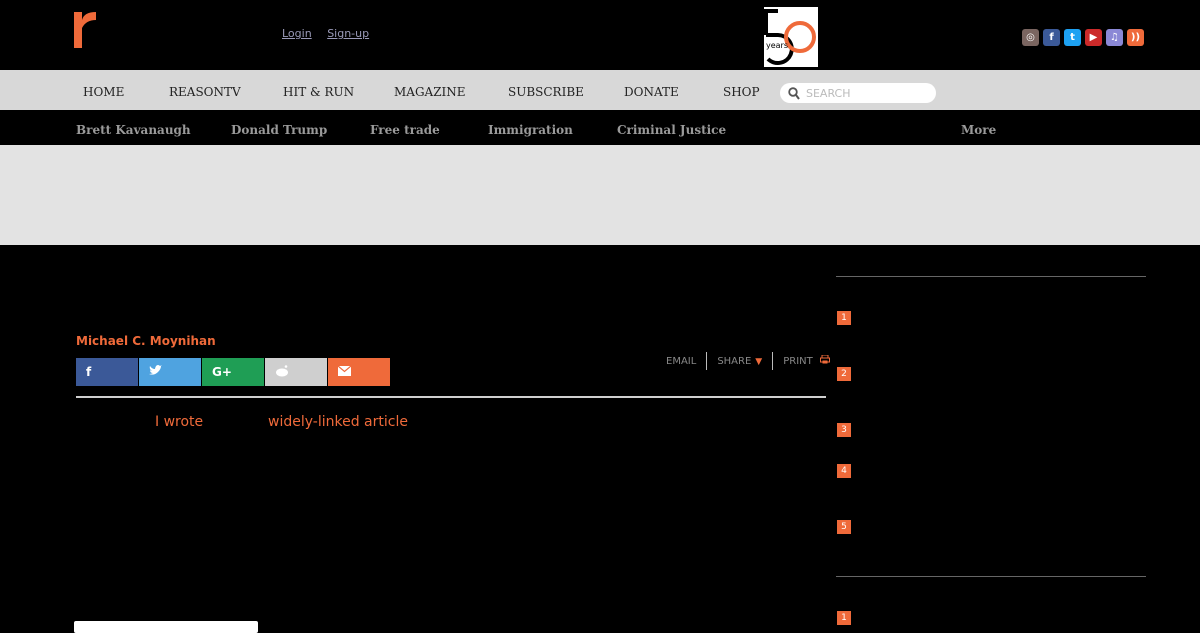 This screenshot has height=633, width=1200. What do you see at coordinates (651, 92) in the screenshot?
I see `nav-donate: DONATE` at bounding box center [651, 92].